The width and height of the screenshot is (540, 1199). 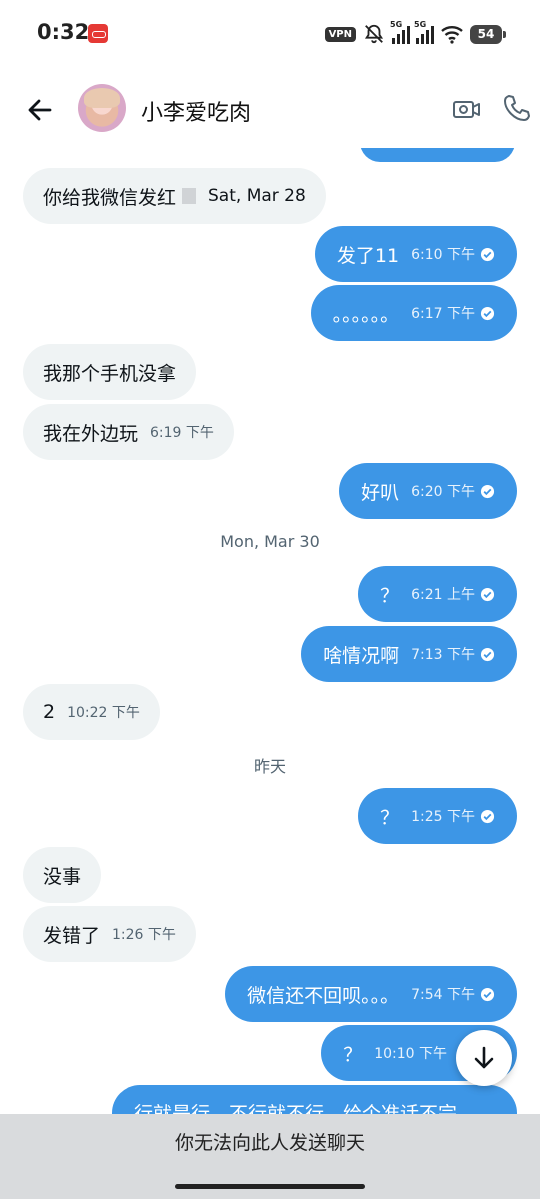 What do you see at coordinates (409, 654) in the screenshot?
I see `message-bubble: 啥情况啊 7:13 下午` at bounding box center [409, 654].